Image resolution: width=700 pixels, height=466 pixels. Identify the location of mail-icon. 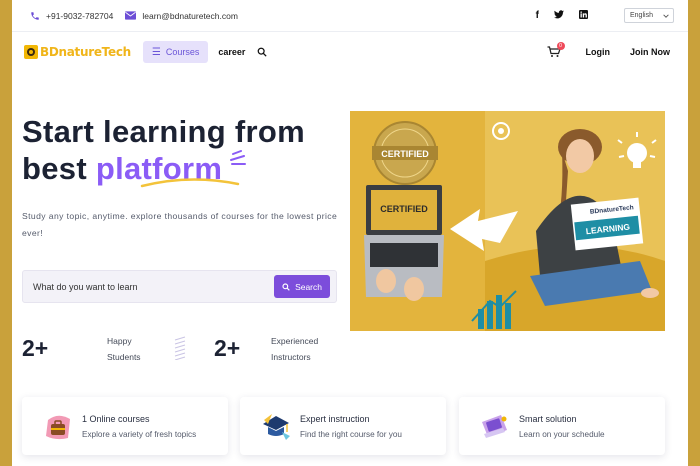
(131, 15).